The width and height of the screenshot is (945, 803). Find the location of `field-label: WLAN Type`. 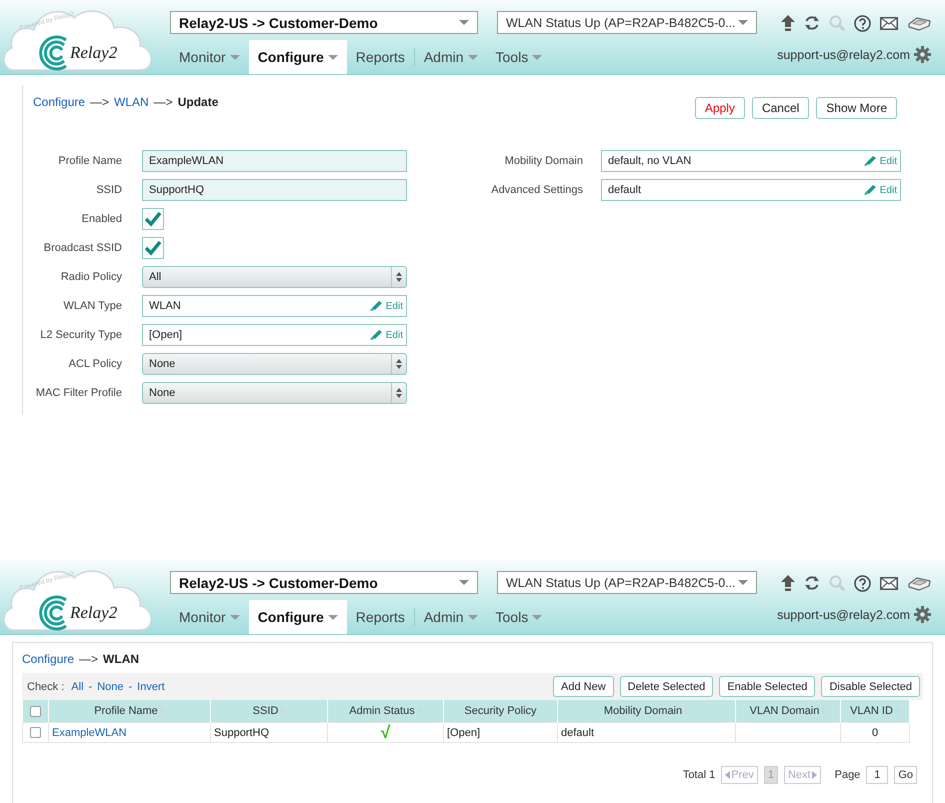

field-label: WLAN Type is located at coordinates (92, 306).